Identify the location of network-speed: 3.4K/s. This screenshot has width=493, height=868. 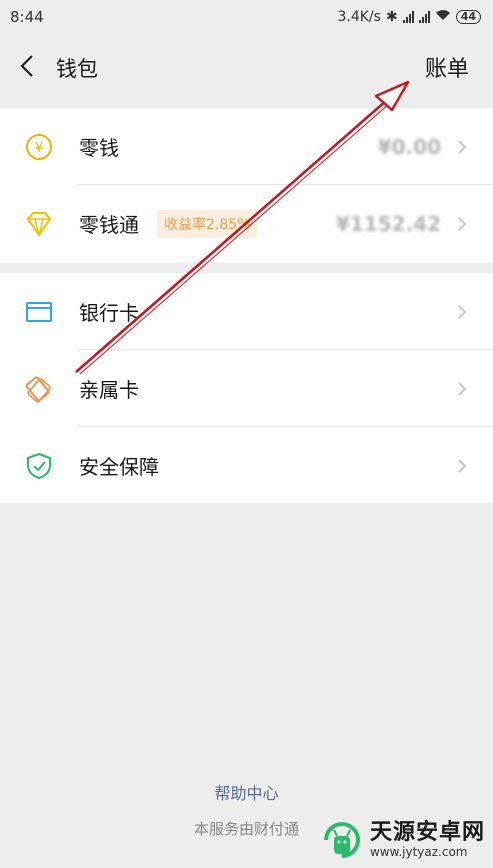
(359, 17).